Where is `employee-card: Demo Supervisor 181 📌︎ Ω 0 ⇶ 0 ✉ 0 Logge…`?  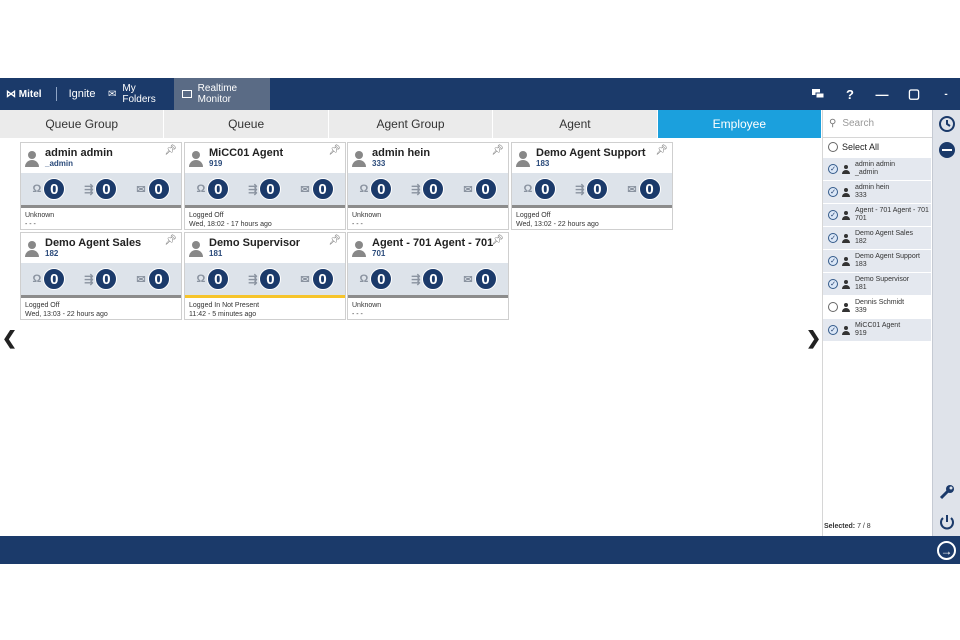
employee-card: Demo Supervisor 181 📌︎ Ω 0 ⇶ 0 ✉ 0 Logge… is located at coordinates (265, 276).